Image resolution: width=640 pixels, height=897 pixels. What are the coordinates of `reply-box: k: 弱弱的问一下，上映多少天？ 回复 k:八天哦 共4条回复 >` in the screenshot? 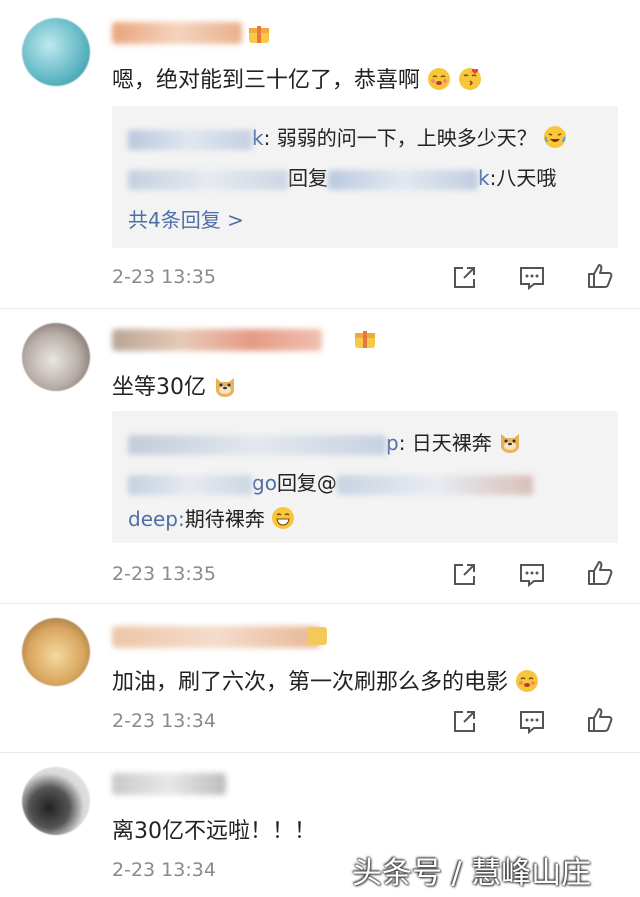 It's located at (365, 177).